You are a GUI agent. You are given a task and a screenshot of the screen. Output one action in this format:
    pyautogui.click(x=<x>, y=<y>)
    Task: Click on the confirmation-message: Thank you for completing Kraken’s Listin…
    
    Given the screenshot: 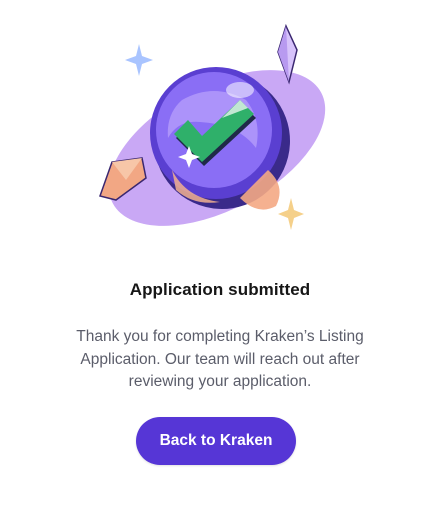 What is the action you would take?
    pyautogui.click(x=220, y=359)
    